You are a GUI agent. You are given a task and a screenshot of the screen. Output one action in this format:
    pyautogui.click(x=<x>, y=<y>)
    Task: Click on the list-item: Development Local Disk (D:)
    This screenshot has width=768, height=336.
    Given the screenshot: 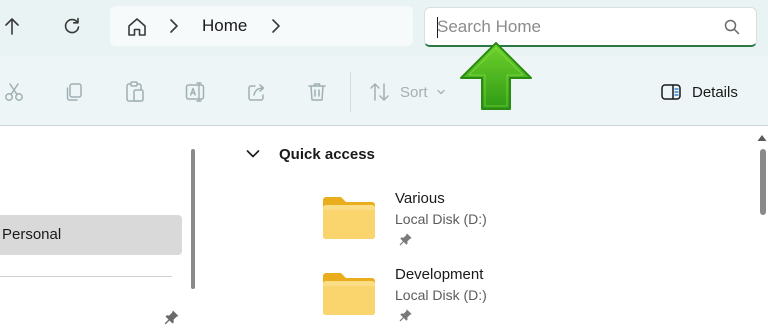 What is the action you would take?
    pyautogui.click(x=422, y=298)
    